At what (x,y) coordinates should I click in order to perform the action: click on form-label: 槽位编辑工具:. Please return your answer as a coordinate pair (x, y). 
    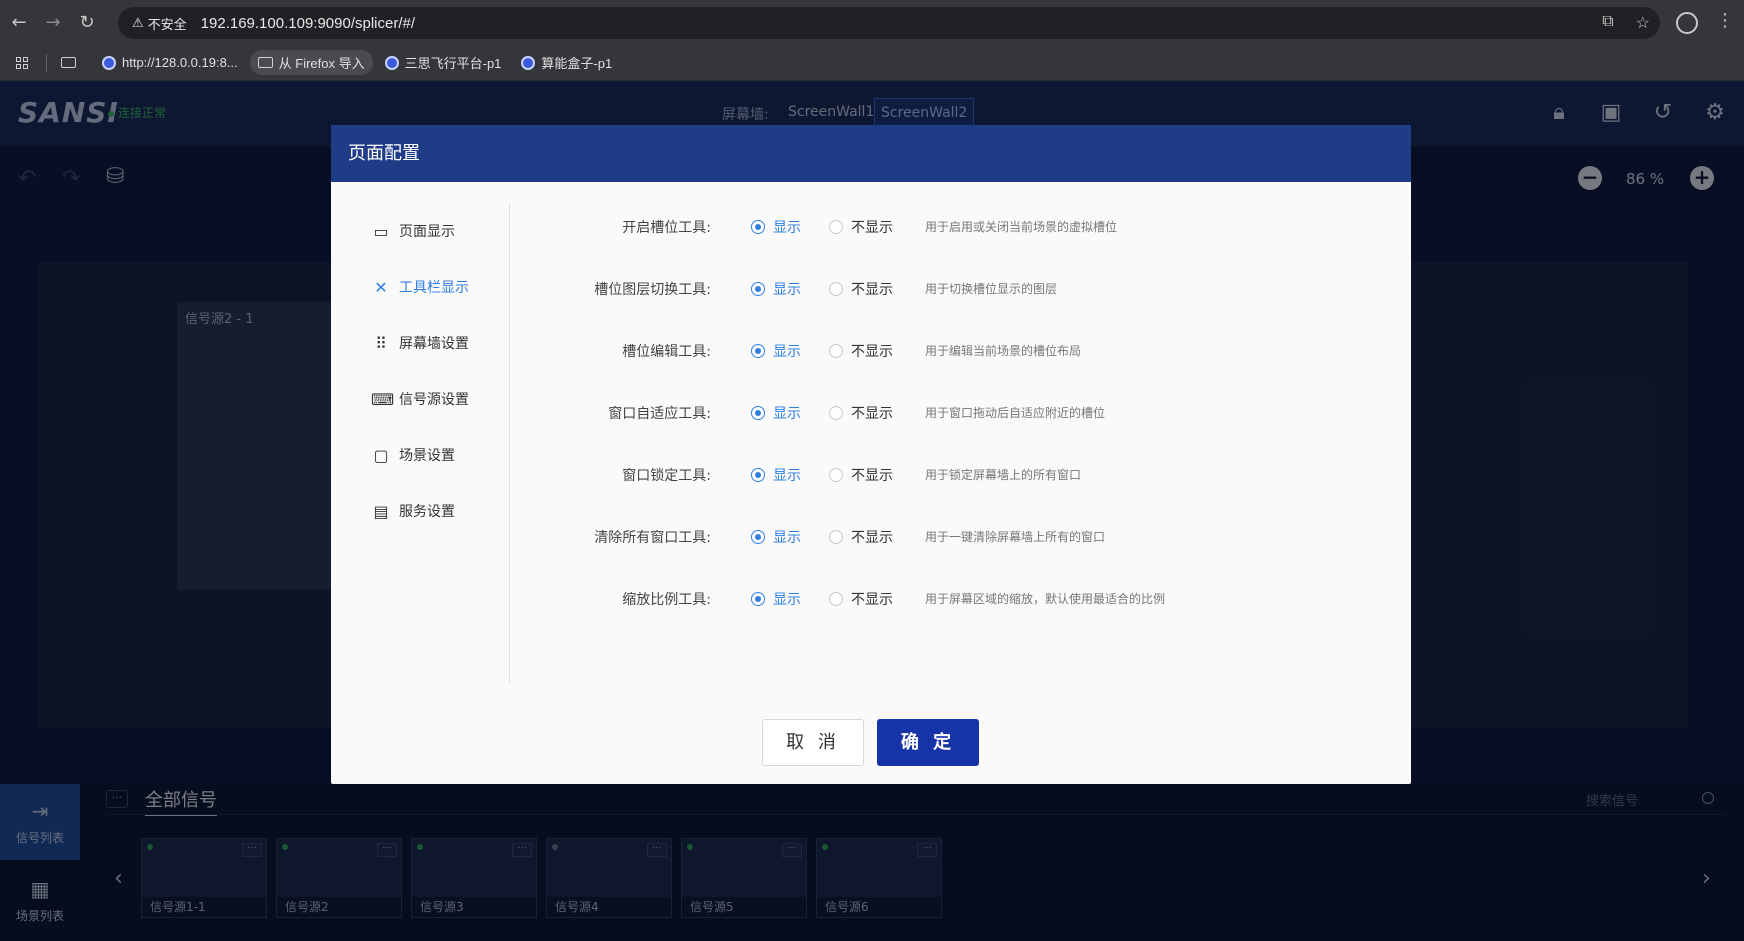
    Looking at the image, I should click on (666, 352).